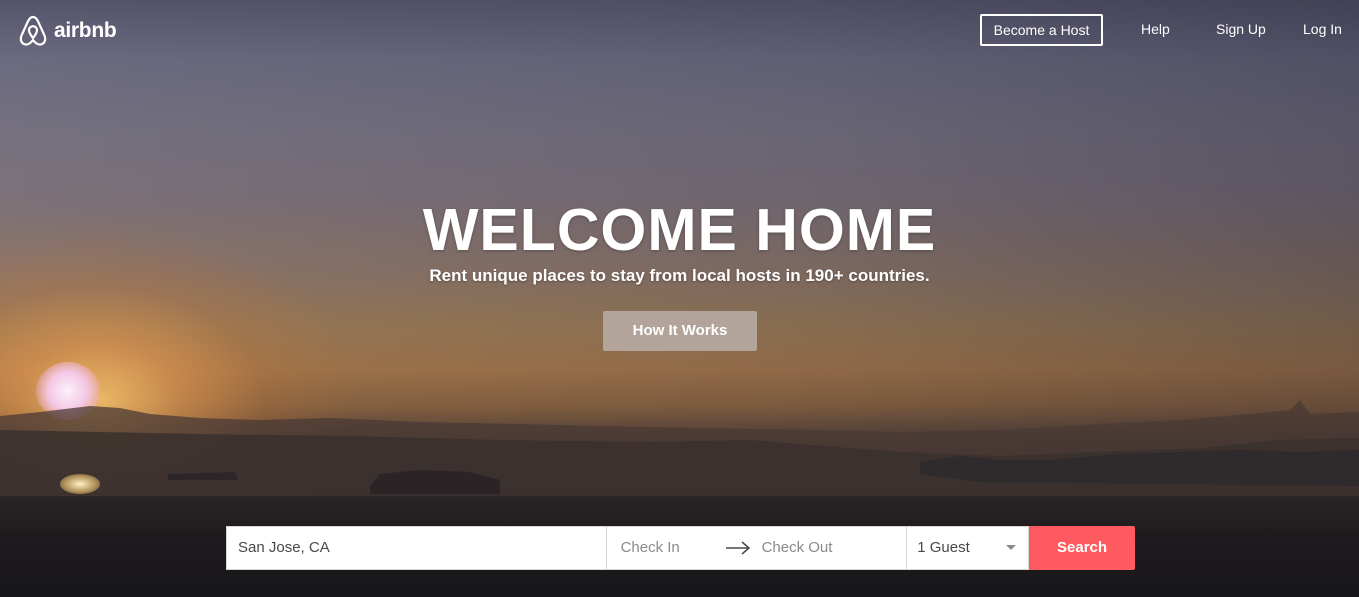 The image size is (1359, 597). I want to click on sun-reflection, so click(80, 484).